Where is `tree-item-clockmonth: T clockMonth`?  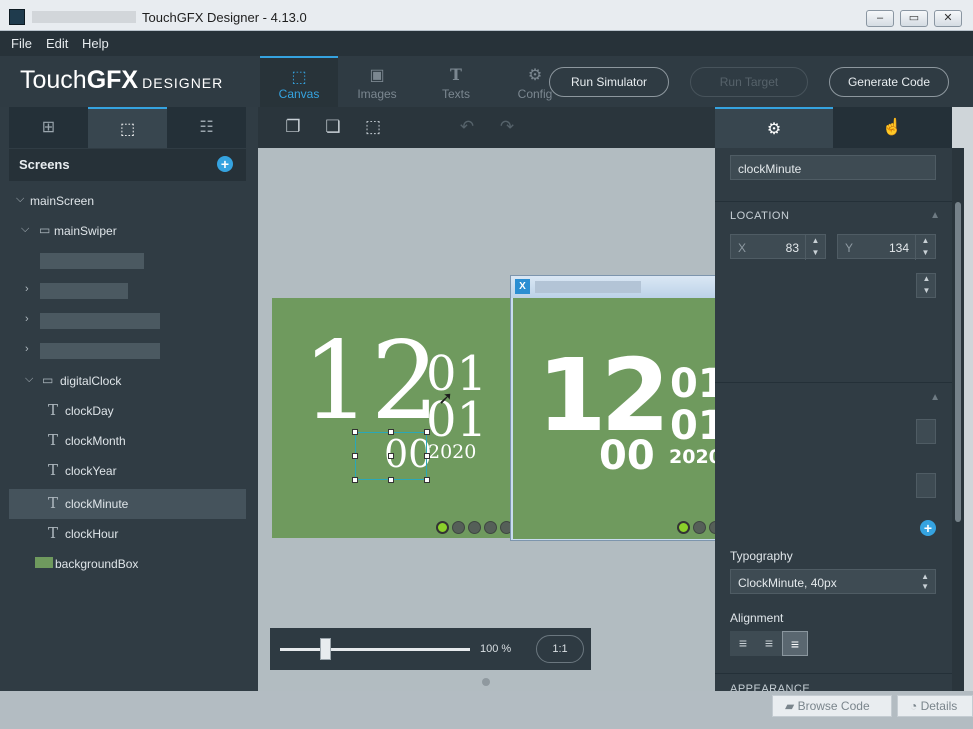 tree-item-clockmonth: T clockMonth is located at coordinates (127, 441).